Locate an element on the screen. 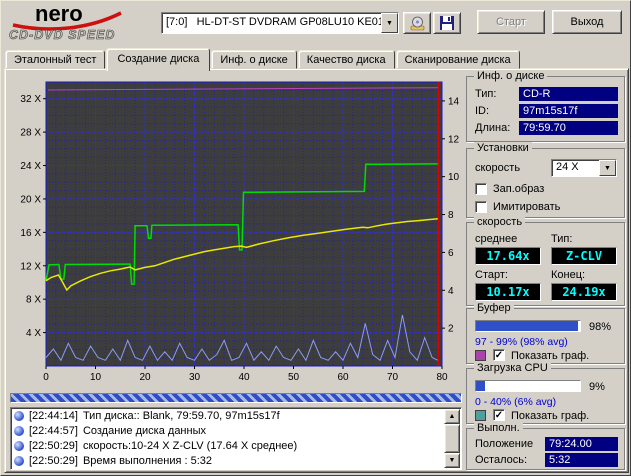  start-speed-label: Старт: is located at coordinates (491, 275).